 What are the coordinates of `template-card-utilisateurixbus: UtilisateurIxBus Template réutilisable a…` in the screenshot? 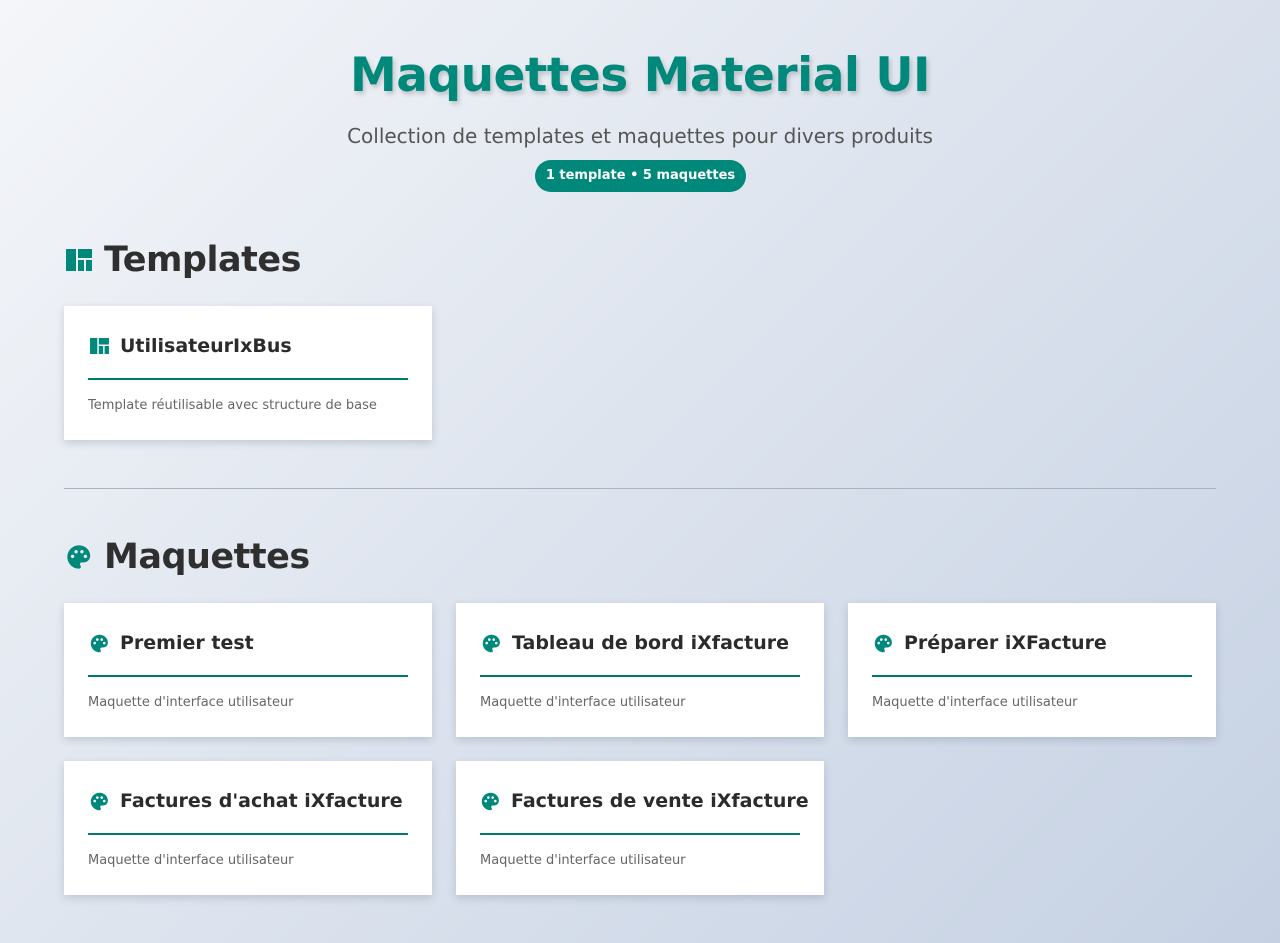 It's located at (248, 373).